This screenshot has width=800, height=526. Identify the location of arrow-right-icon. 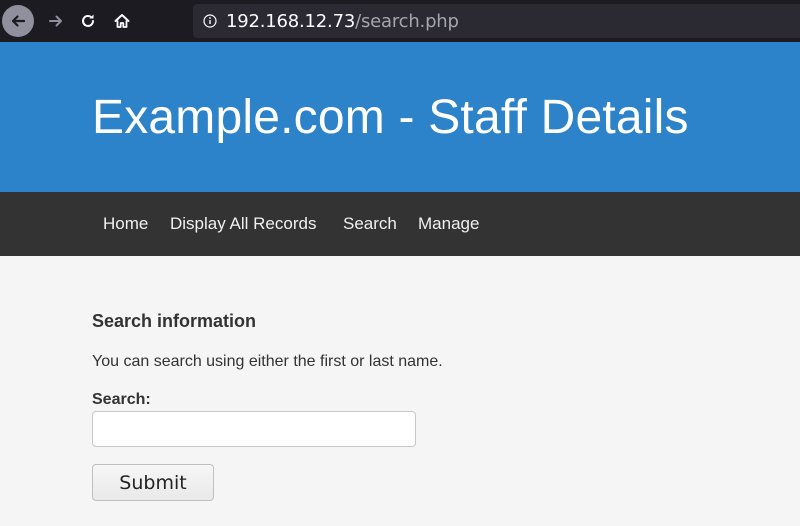
(55, 21).